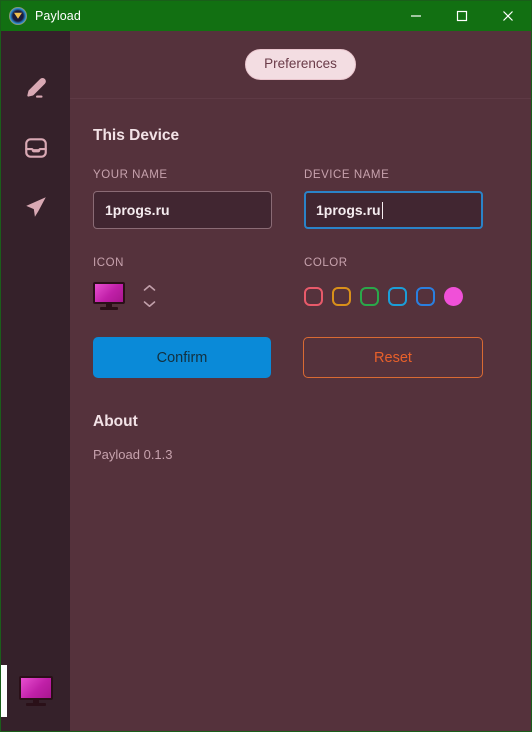 This screenshot has height=732, width=532. Describe the element at coordinates (115, 421) in the screenshot. I see `about-heading: About` at that location.